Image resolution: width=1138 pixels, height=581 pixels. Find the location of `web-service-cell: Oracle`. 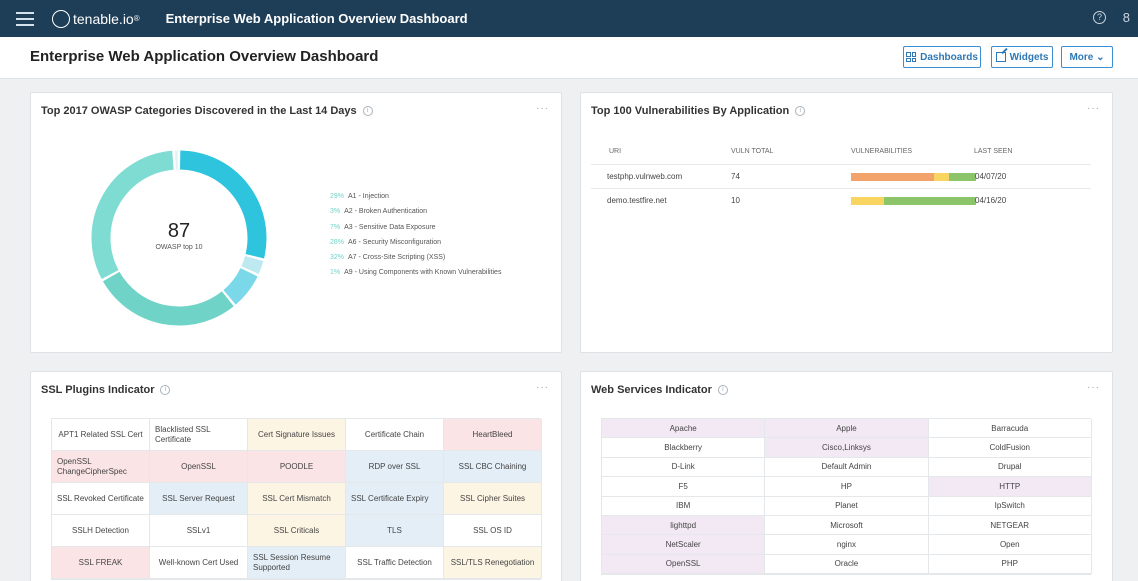

web-service-cell: Oracle is located at coordinates (847, 564).